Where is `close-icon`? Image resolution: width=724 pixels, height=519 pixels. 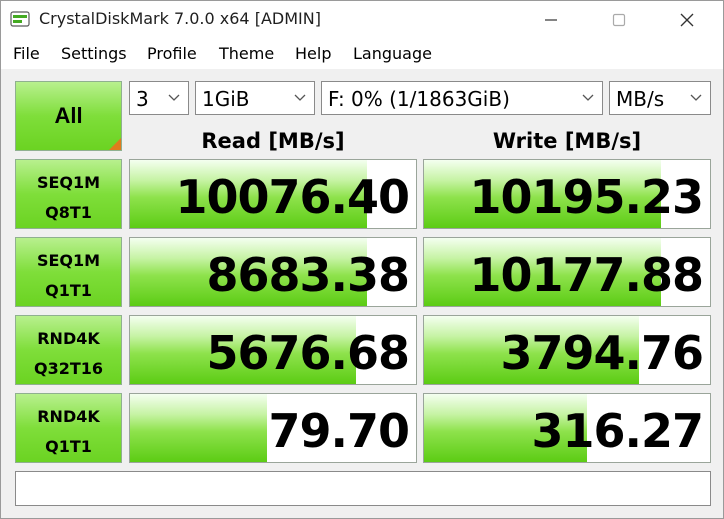
close-icon is located at coordinates (687, 20).